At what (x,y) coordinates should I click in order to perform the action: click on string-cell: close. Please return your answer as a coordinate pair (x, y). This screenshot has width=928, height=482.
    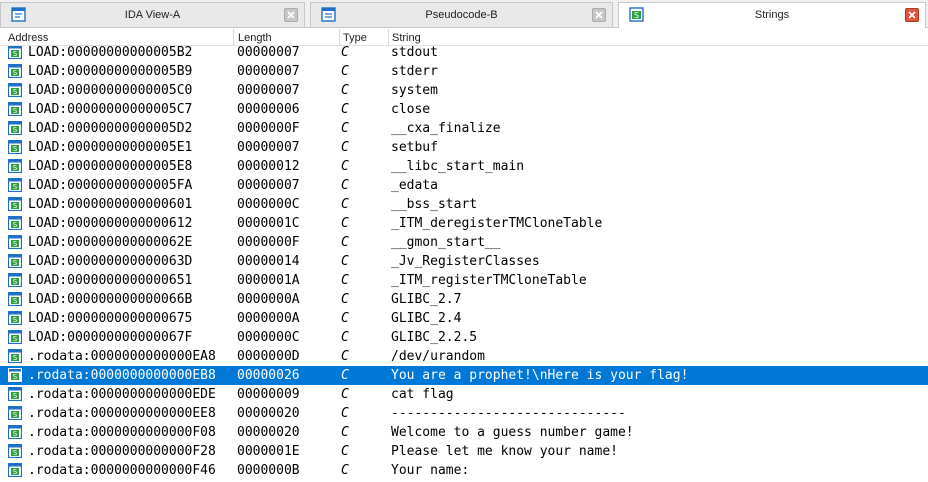
    Looking at the image, I should click on (411, 109).